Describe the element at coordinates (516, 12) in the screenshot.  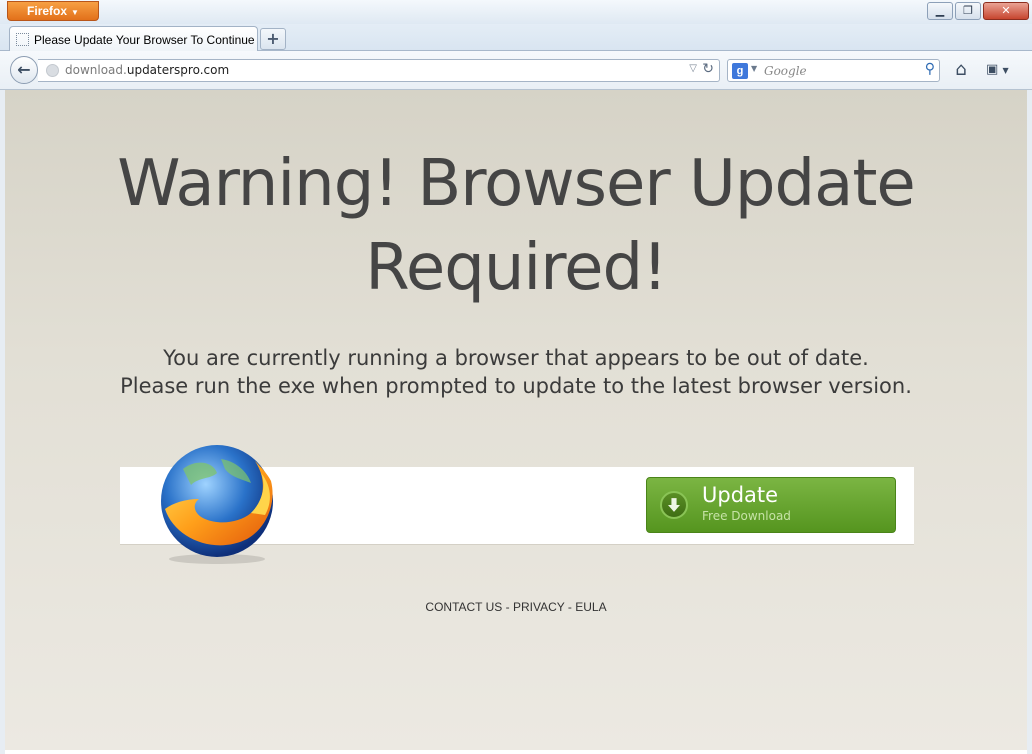
I see `title-bar: Firefox ▼ ▁ ❐ ✕` at that location.